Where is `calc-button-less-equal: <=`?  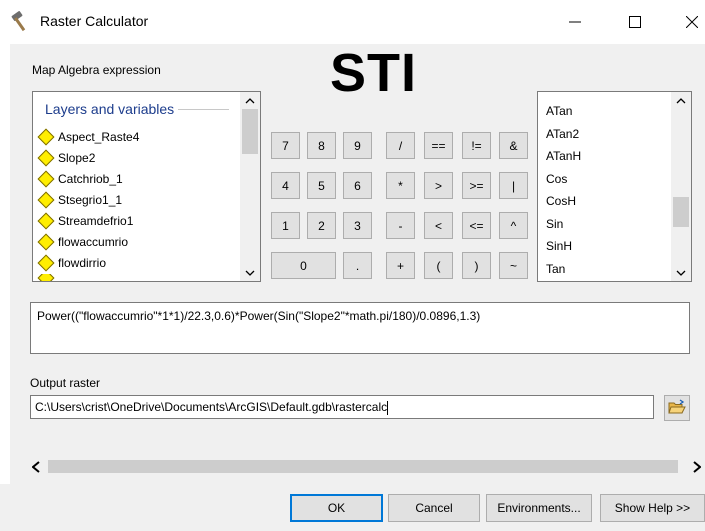
calc-button-less-equal: <= is located at coordinates (476, 225).